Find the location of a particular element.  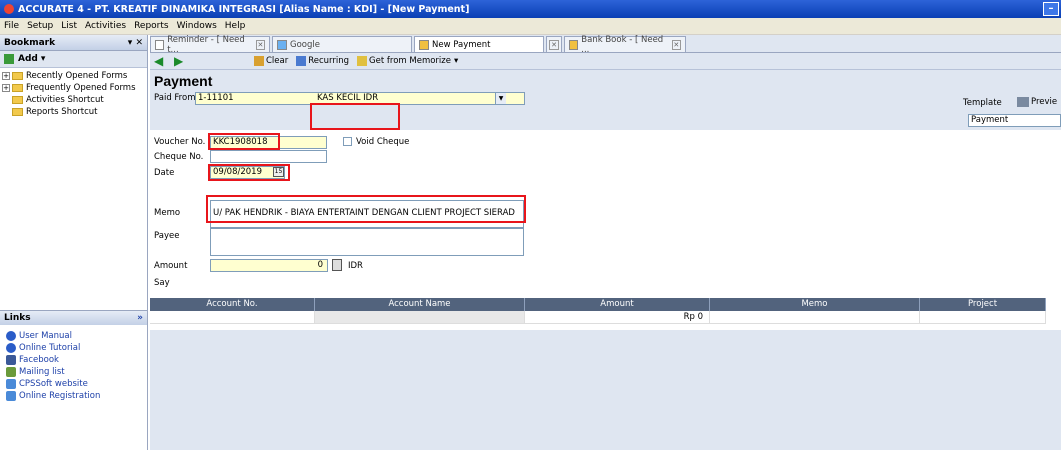

col-memo: Memo is located at coordinates (815, 304).